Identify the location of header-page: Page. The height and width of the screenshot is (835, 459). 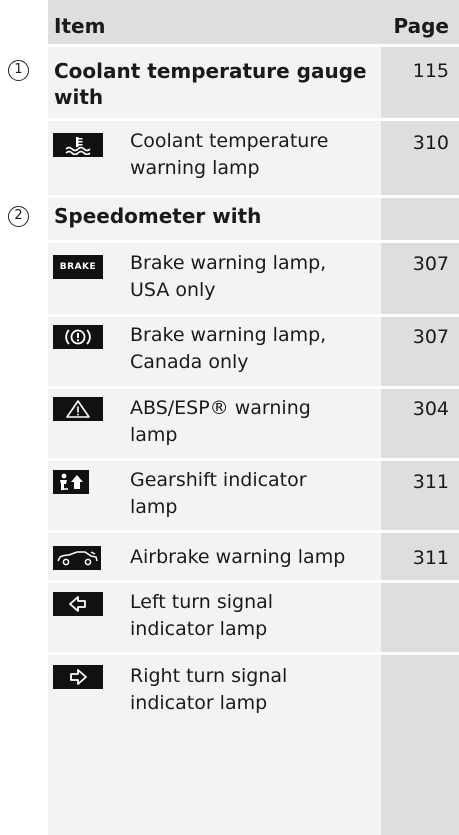
(421, 26).